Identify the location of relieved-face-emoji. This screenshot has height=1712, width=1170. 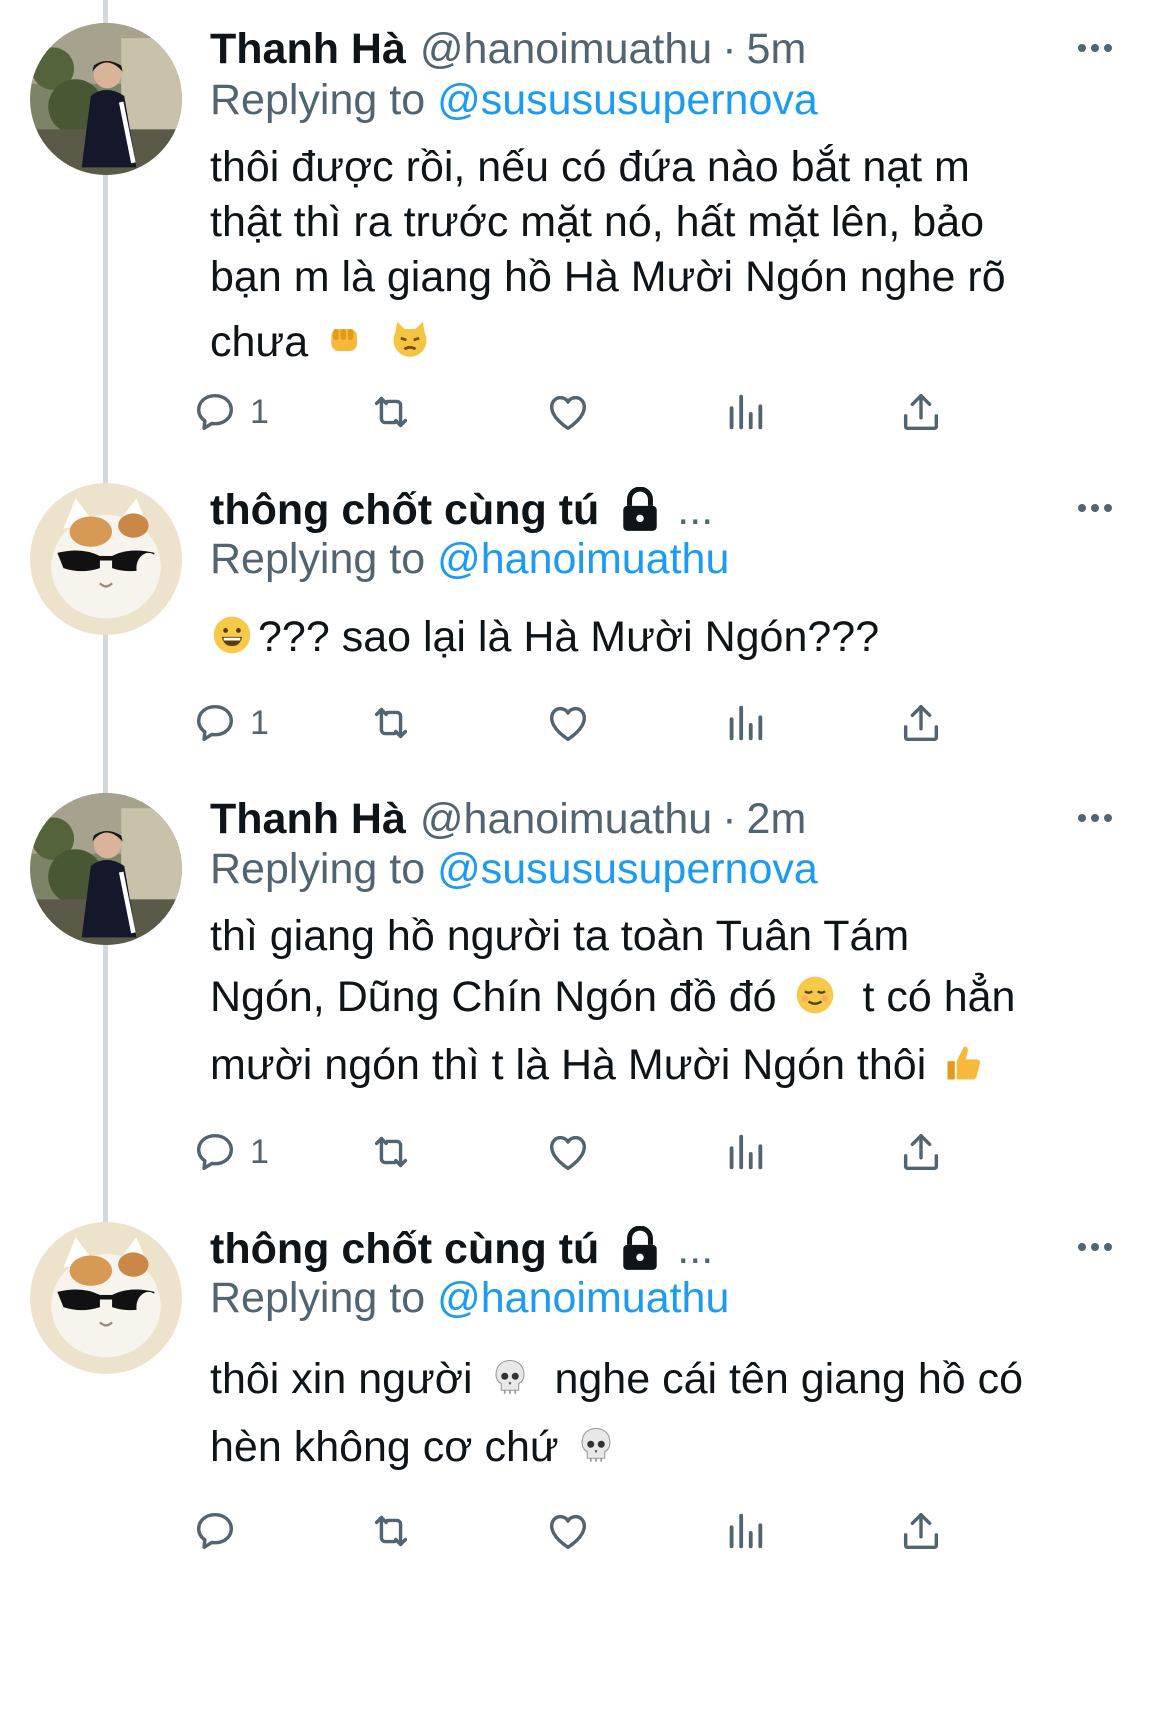
(814, 995).